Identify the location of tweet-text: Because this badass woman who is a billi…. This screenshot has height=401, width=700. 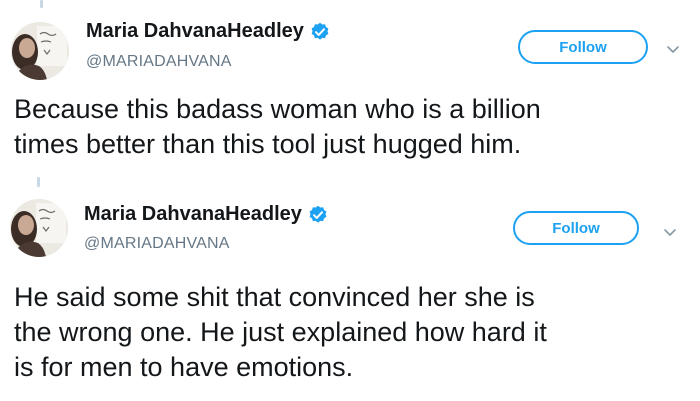
(277, 126).